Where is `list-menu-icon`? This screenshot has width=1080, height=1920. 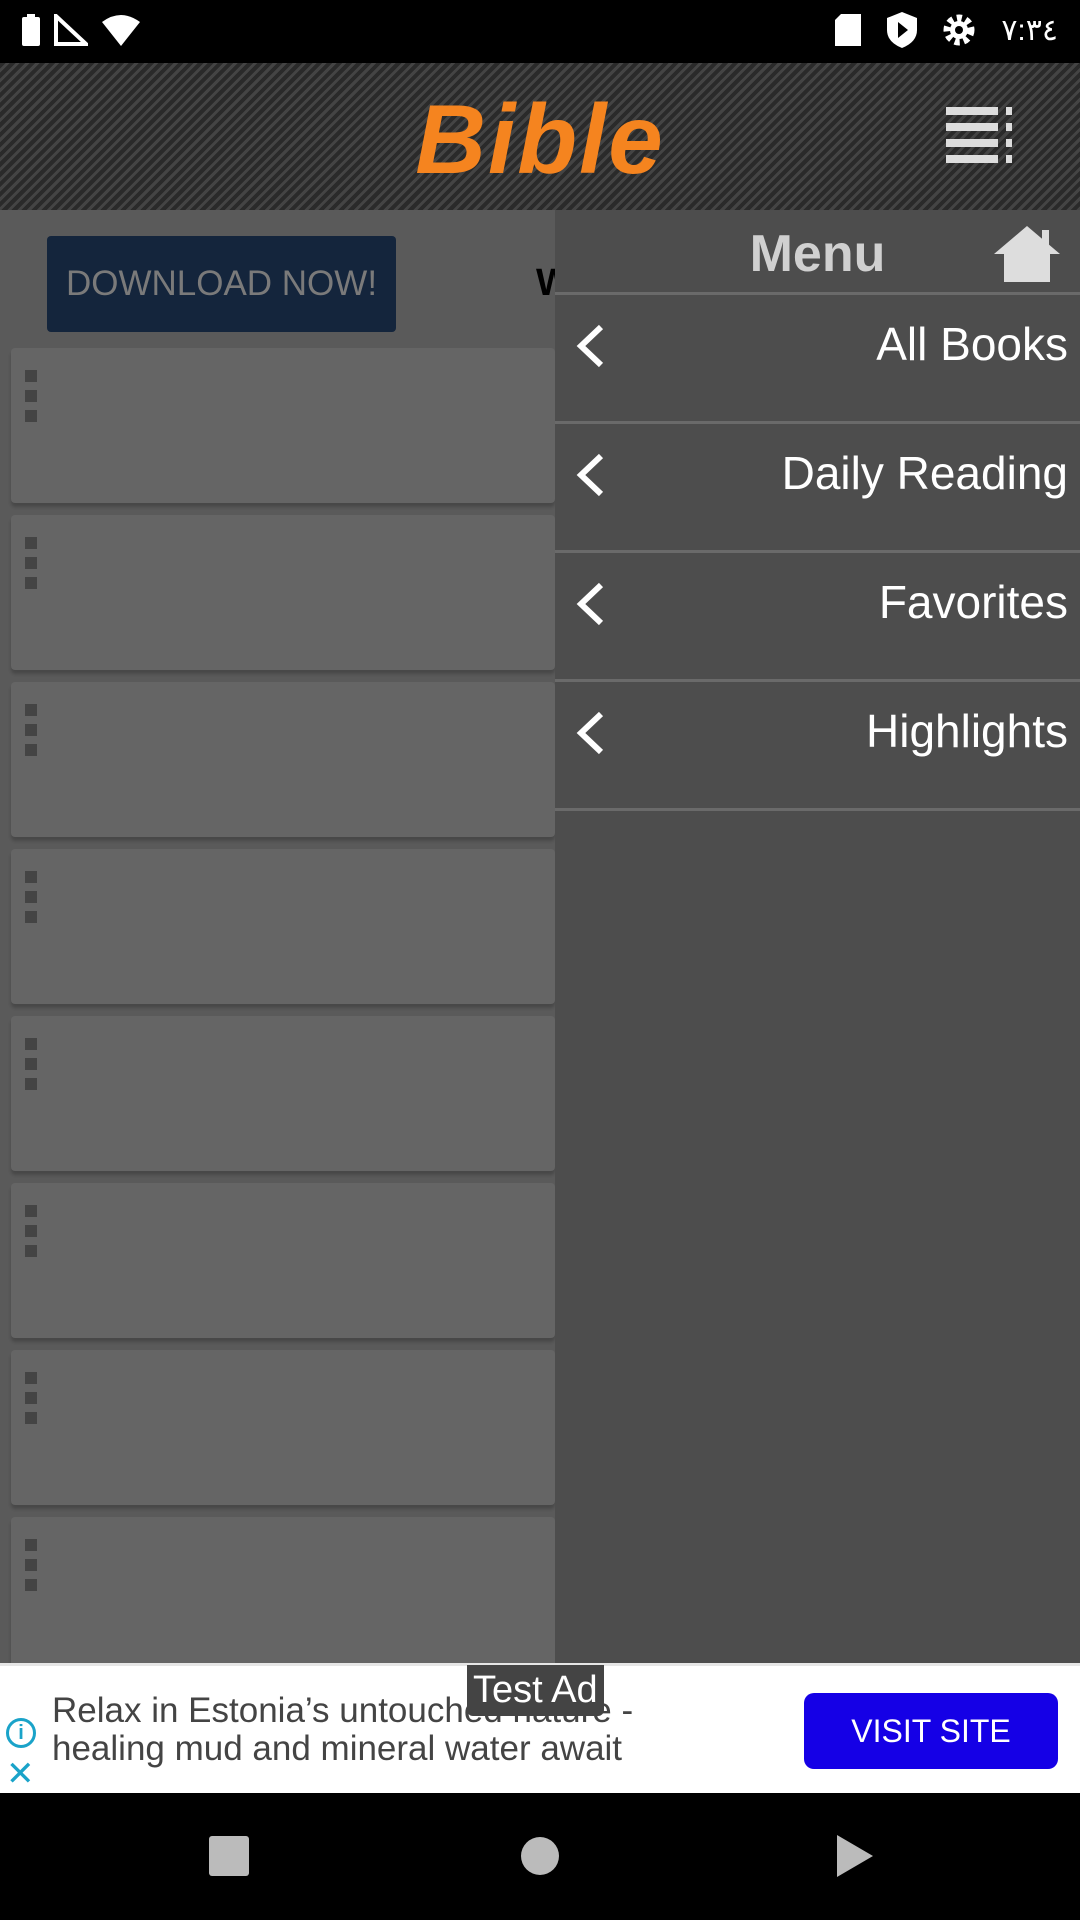
list-menu-icon is located at coordinates (981, 135).